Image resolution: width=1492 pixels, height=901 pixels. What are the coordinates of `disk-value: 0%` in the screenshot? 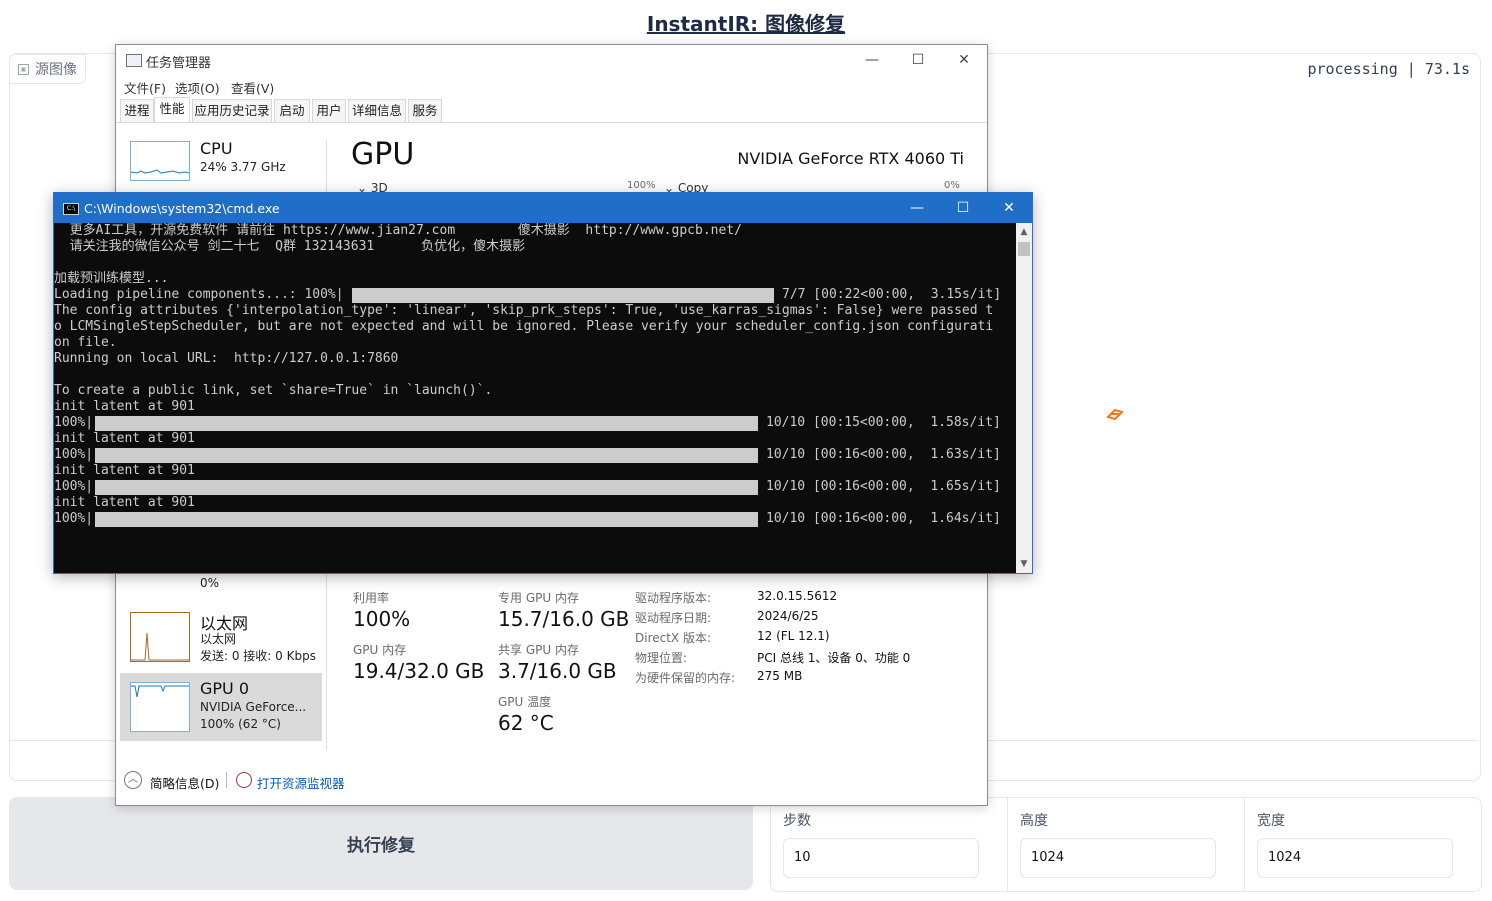 It's located at (210, 583).